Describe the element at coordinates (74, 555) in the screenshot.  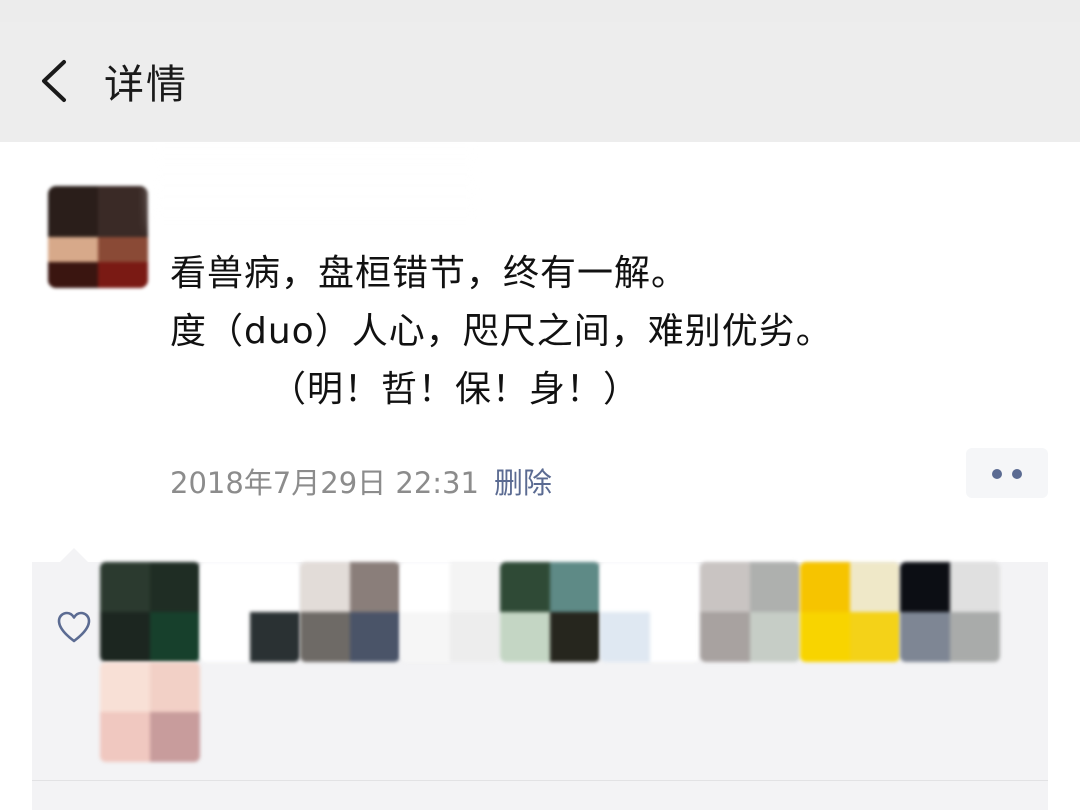
I see `likes-notch` at that location.